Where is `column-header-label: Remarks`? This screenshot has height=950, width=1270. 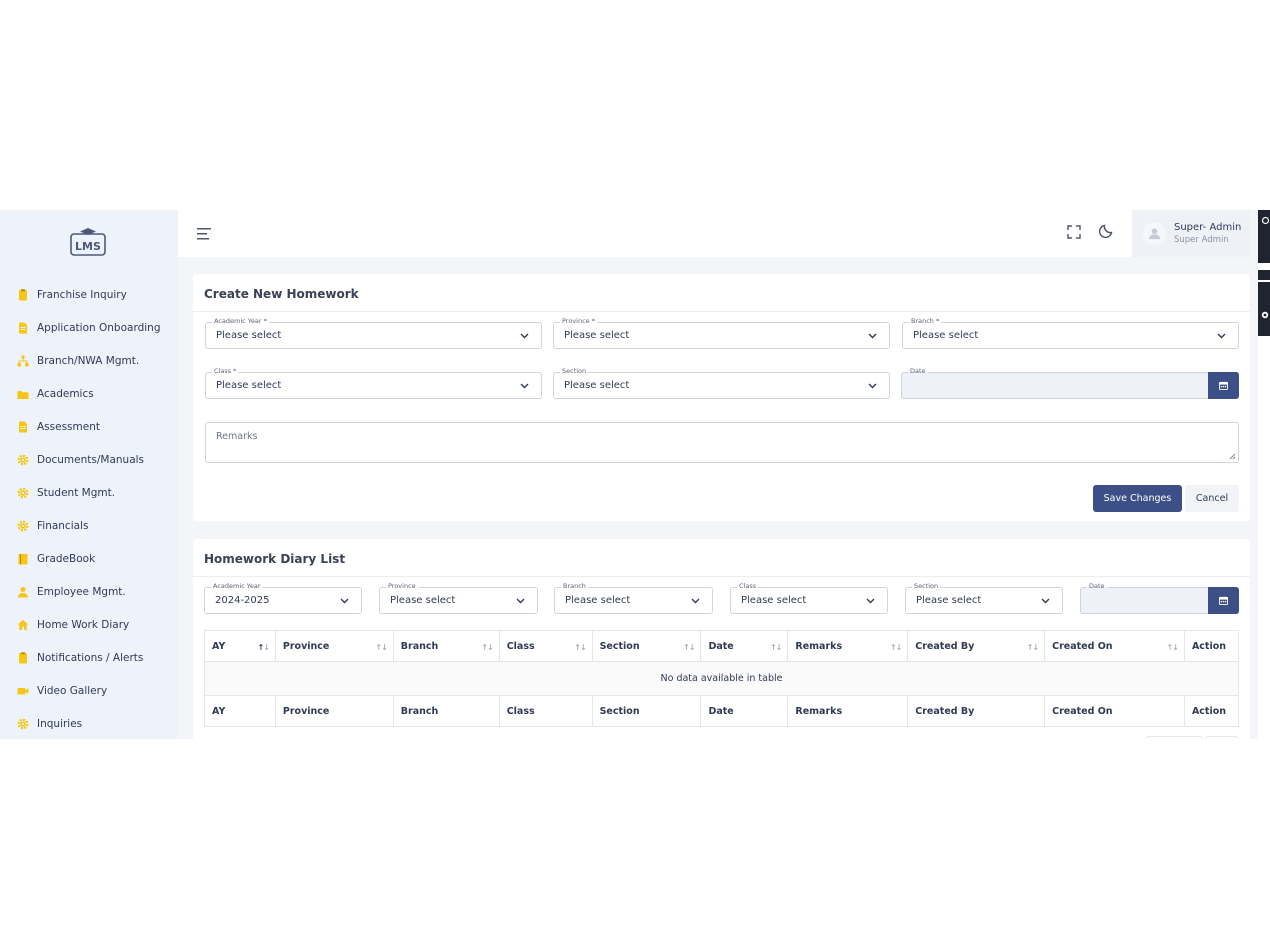
column-header-label: Remarks is located at coordinates (819, 646).